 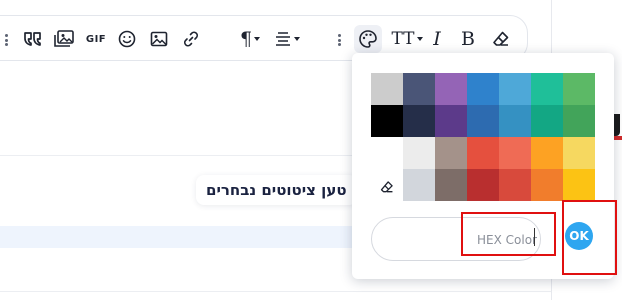 I want to click on image-gallery-icon, so click(x=64, y=39).